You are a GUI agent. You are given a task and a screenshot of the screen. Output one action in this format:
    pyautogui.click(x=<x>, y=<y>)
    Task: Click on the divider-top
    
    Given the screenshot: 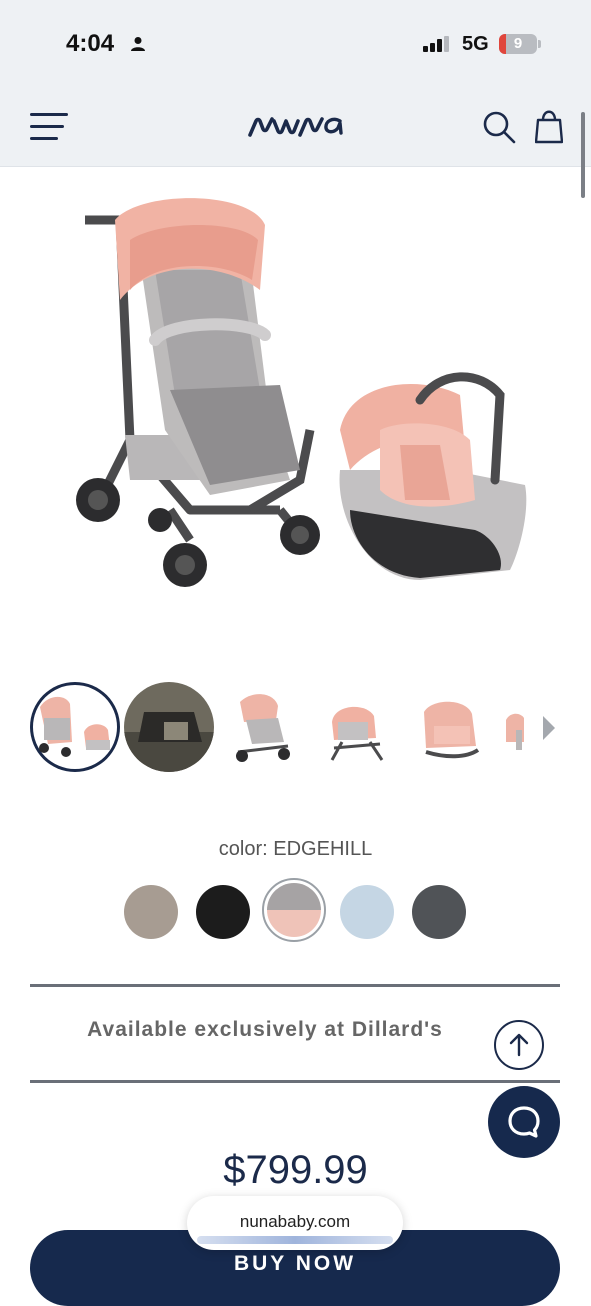 What is the action you would take?
    pyautogui.click(x=295, y=985)
    